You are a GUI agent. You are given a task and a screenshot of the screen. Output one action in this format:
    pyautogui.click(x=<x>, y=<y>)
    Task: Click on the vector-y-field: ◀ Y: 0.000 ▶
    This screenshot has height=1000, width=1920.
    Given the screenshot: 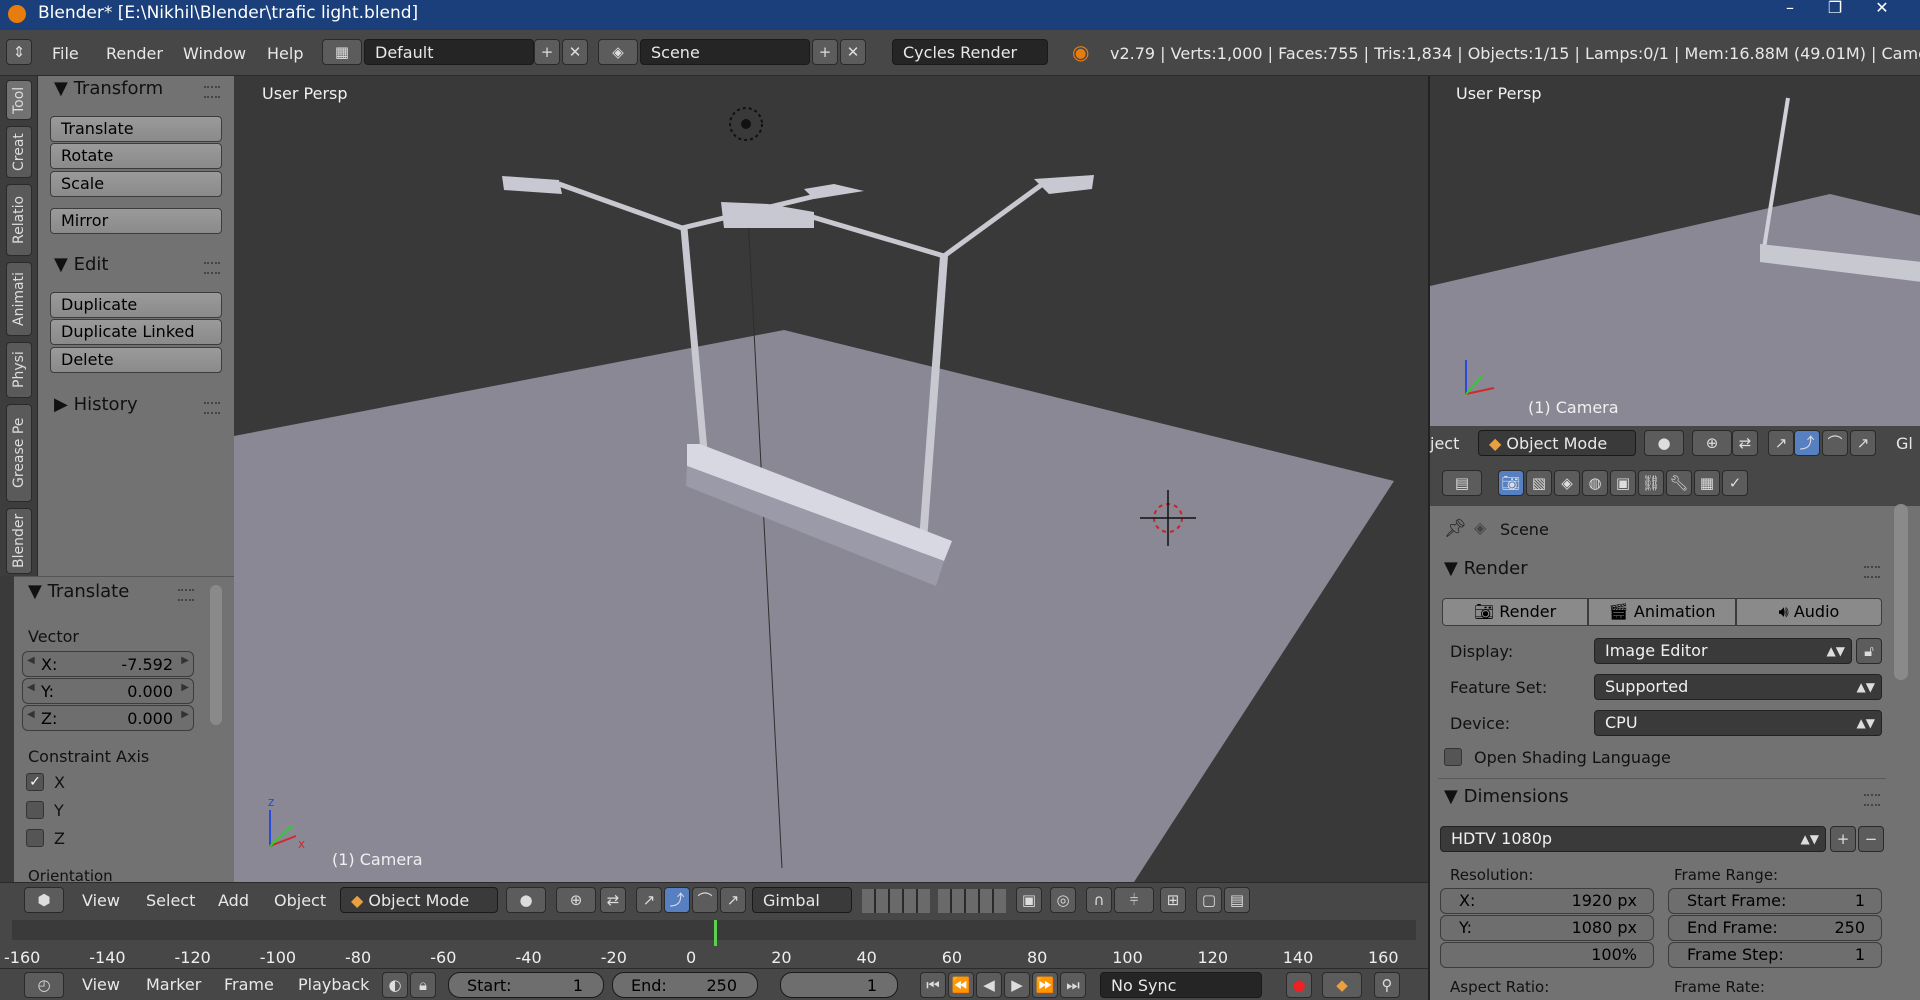 What is the action you would take?
    pyautogui.click(x=108, y=691)
    